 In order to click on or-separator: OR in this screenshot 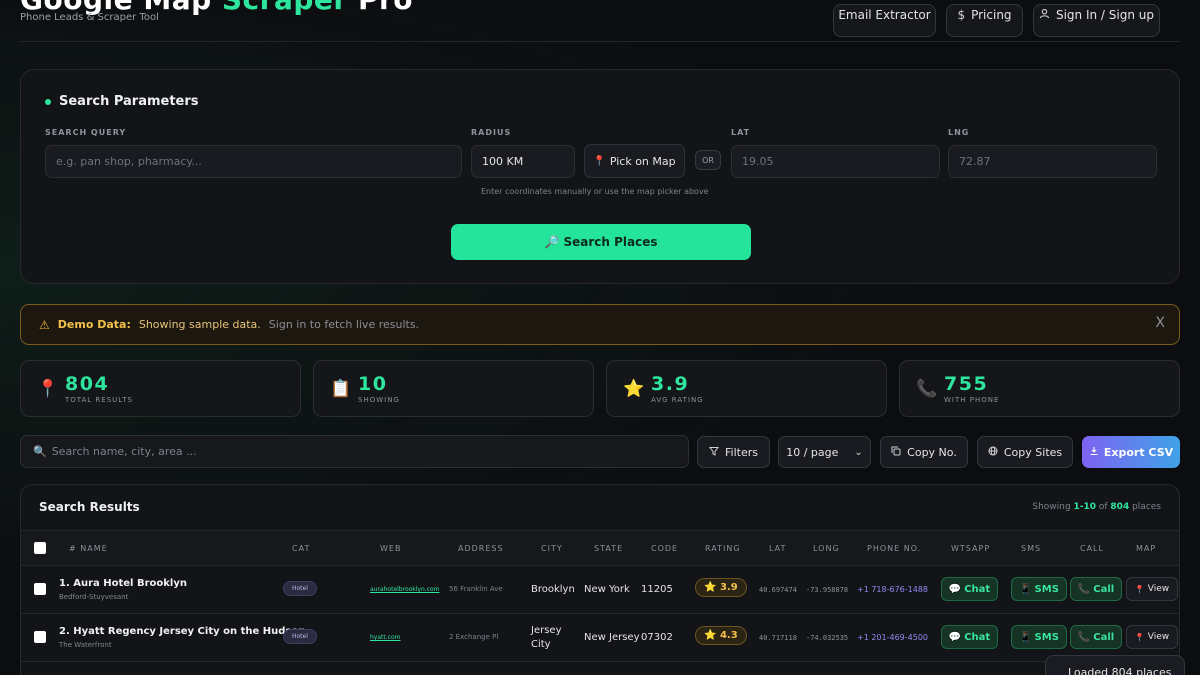, I will do `click(708, 160)`.